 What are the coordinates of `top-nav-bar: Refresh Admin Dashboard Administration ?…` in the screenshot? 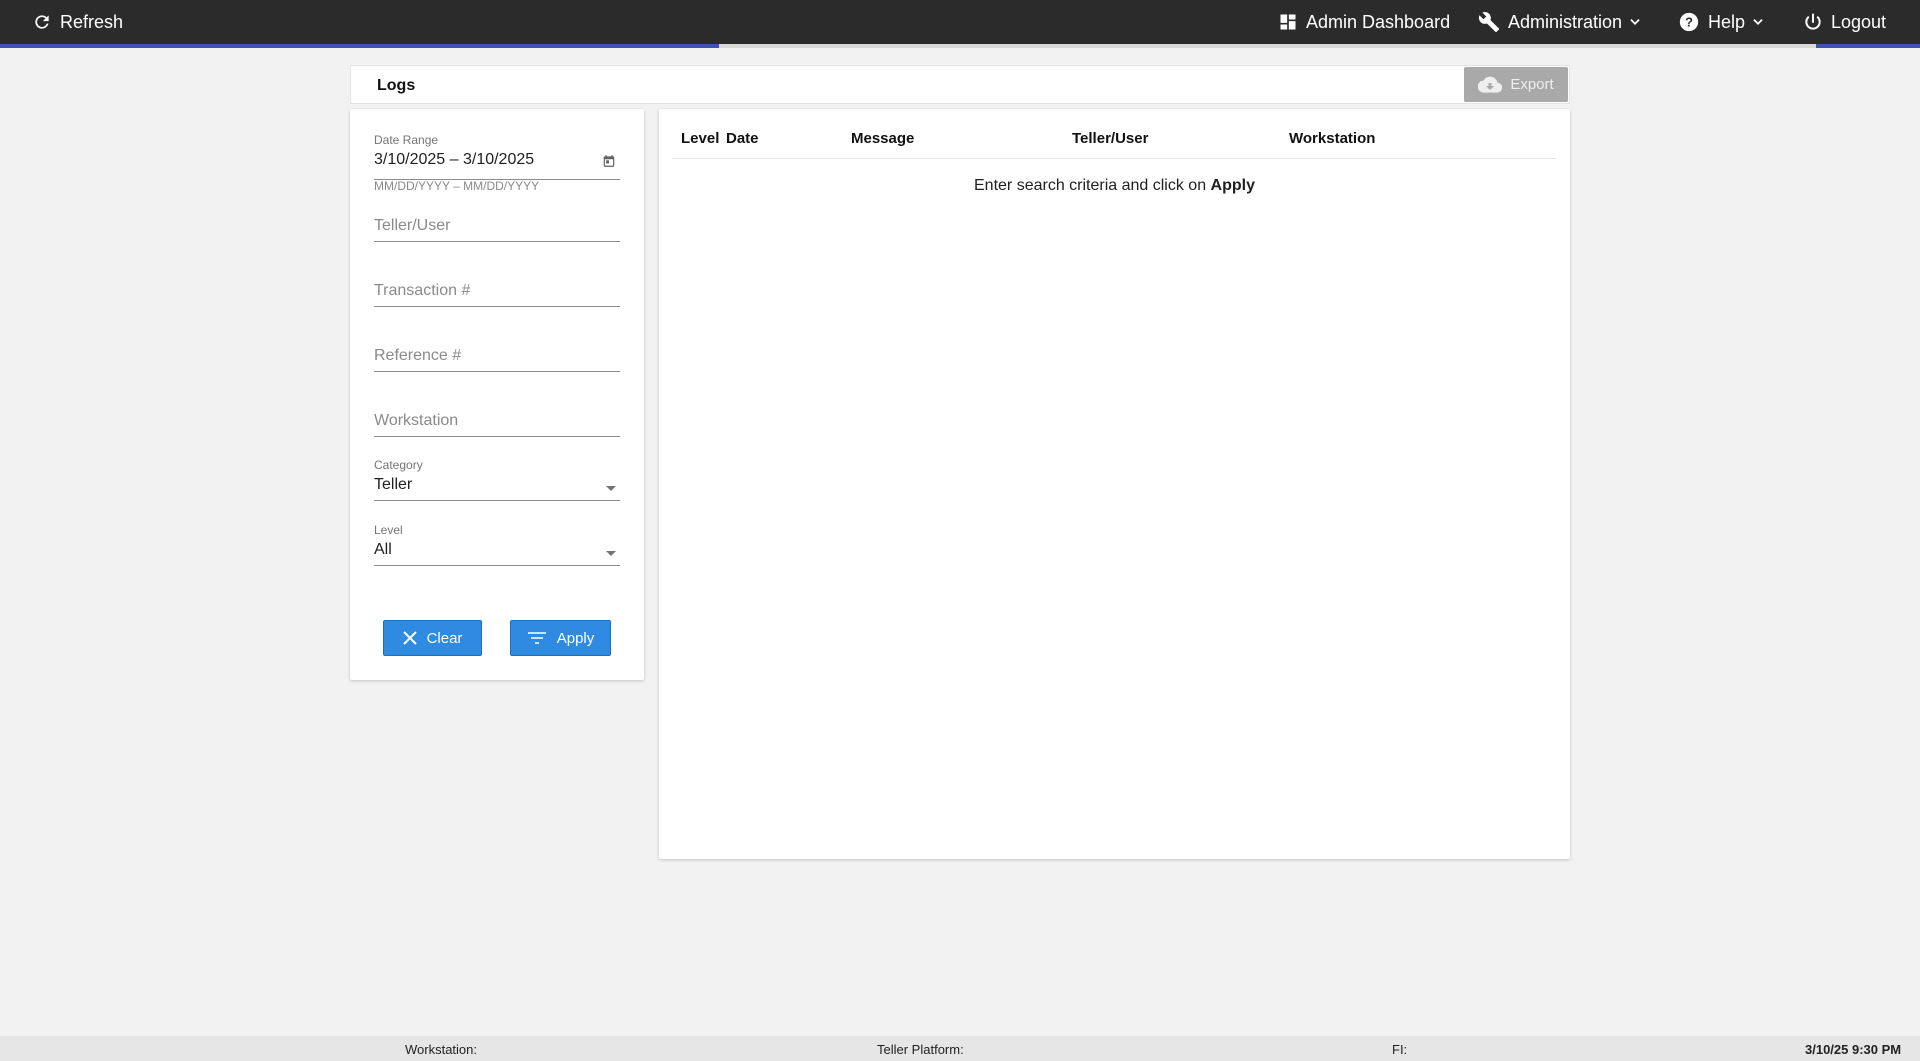 It's located at (960, 22).